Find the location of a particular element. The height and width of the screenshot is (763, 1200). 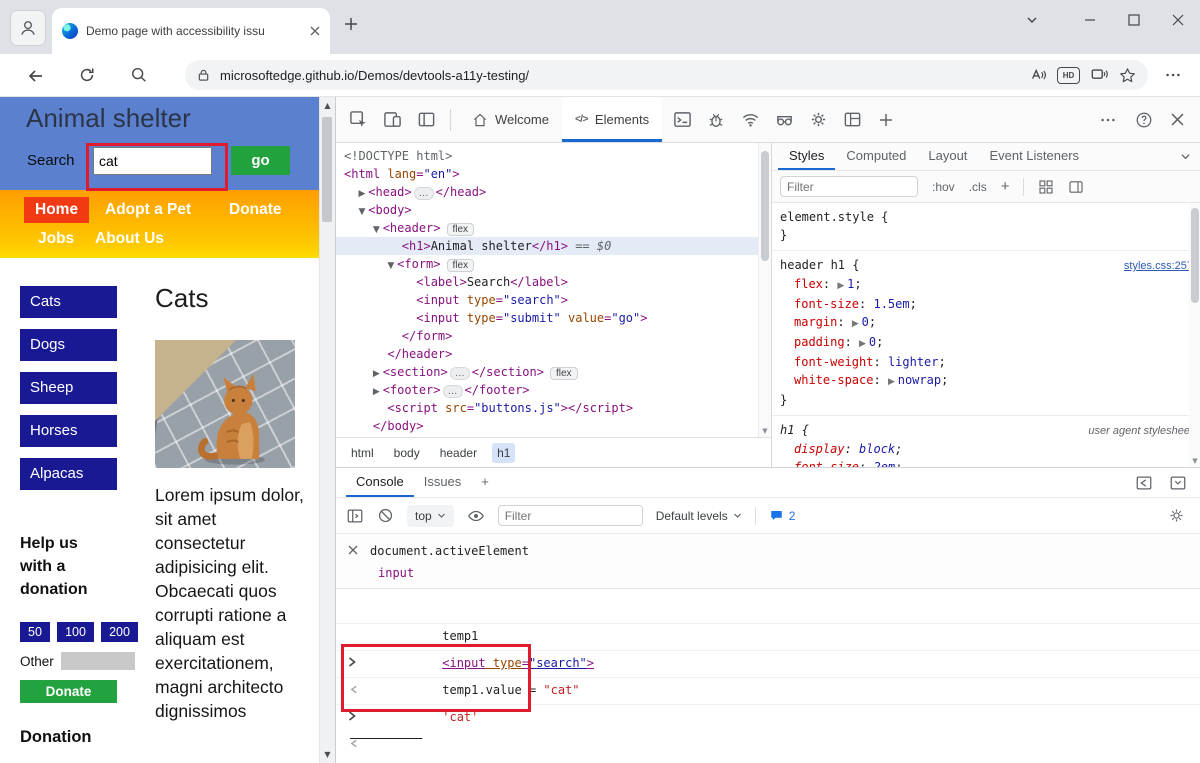

tab-welcome: Welcome is located at coordinates (510, 119).